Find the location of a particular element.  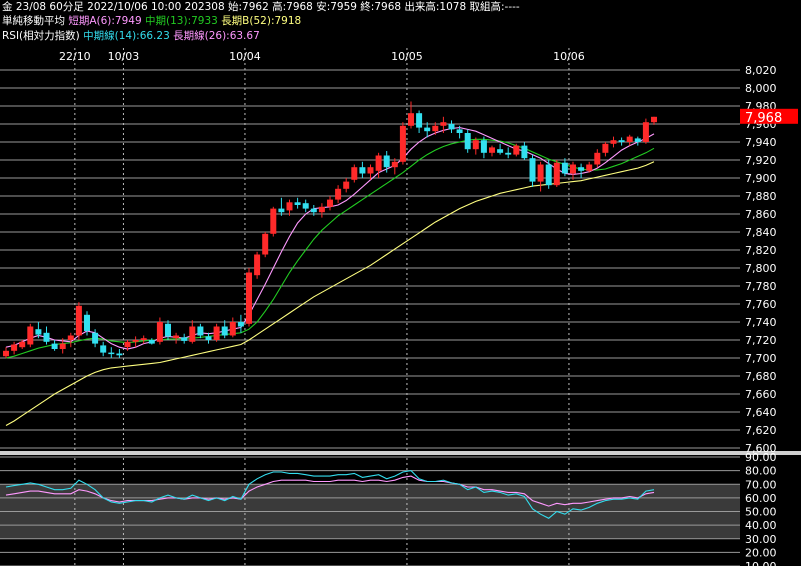

date-label: 10/03 is located at coordinates (124, 56).